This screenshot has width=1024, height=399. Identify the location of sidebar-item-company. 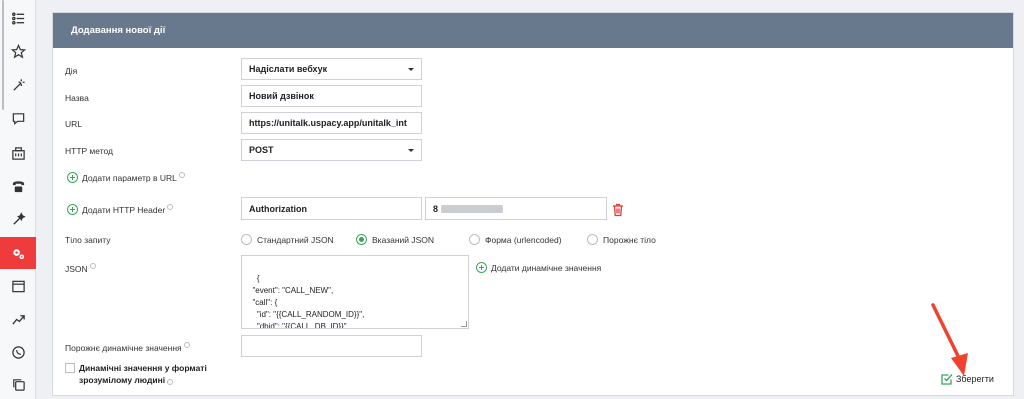
(18, 153).